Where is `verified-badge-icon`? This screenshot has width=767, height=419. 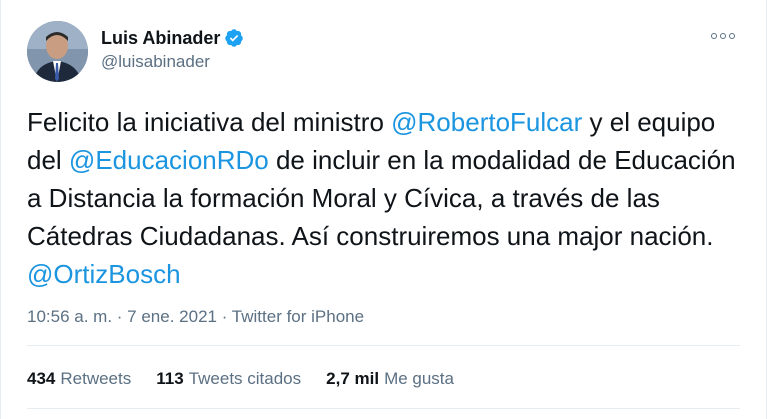
verified-badge-icon is located at coordinates (234, 38).